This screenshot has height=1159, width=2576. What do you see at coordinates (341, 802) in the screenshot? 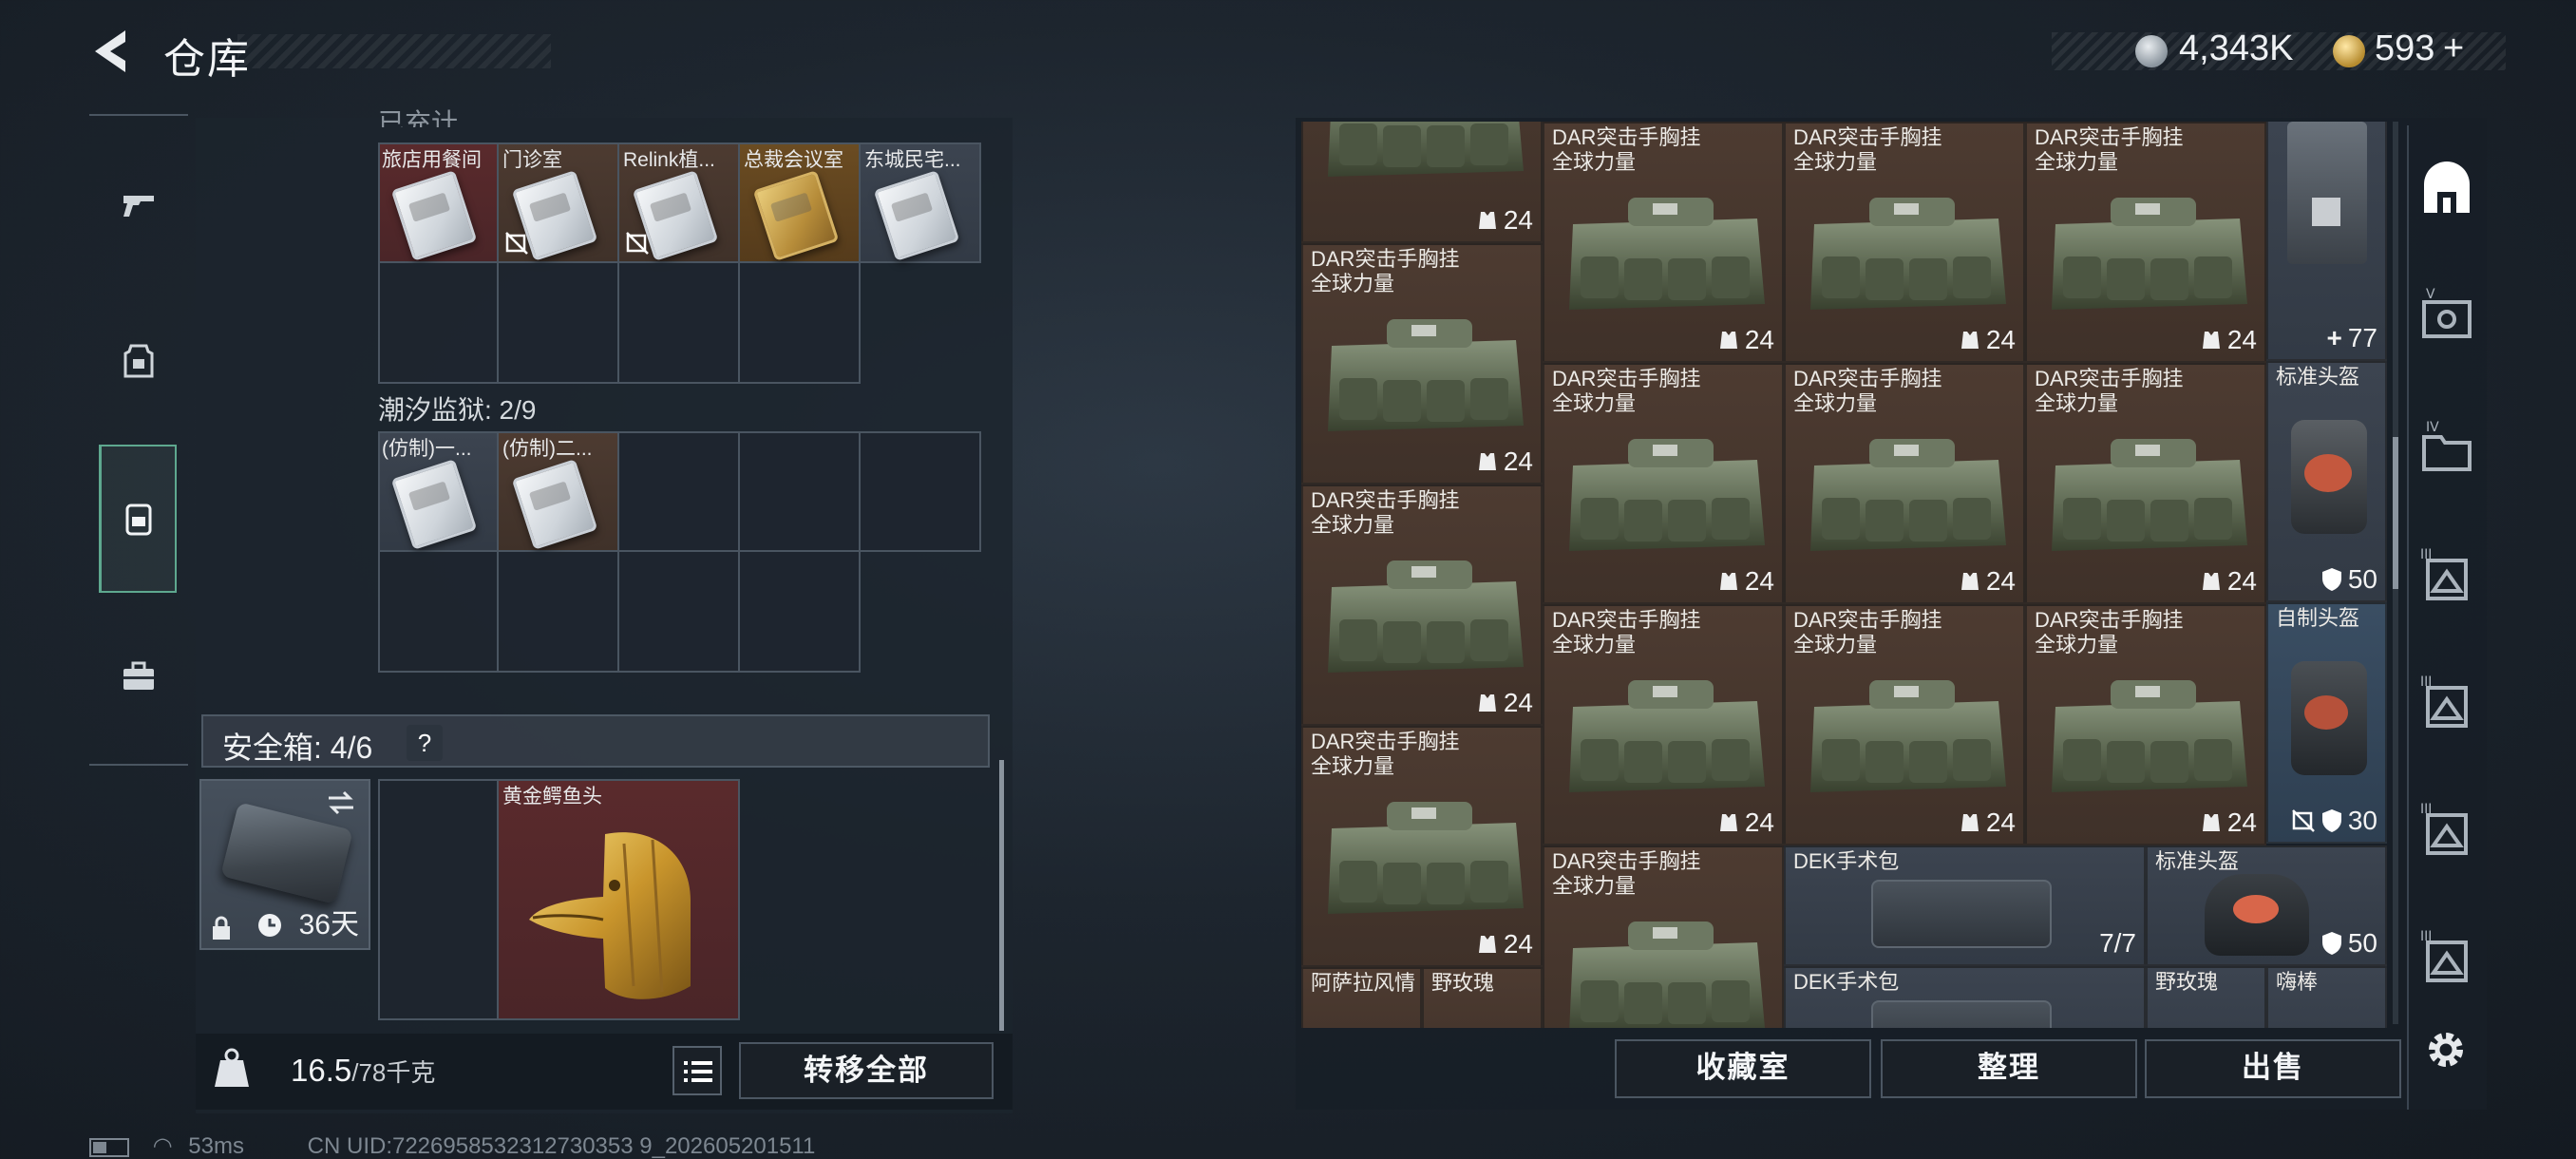
I see `swap-icon` at bounding box center [341, 802].